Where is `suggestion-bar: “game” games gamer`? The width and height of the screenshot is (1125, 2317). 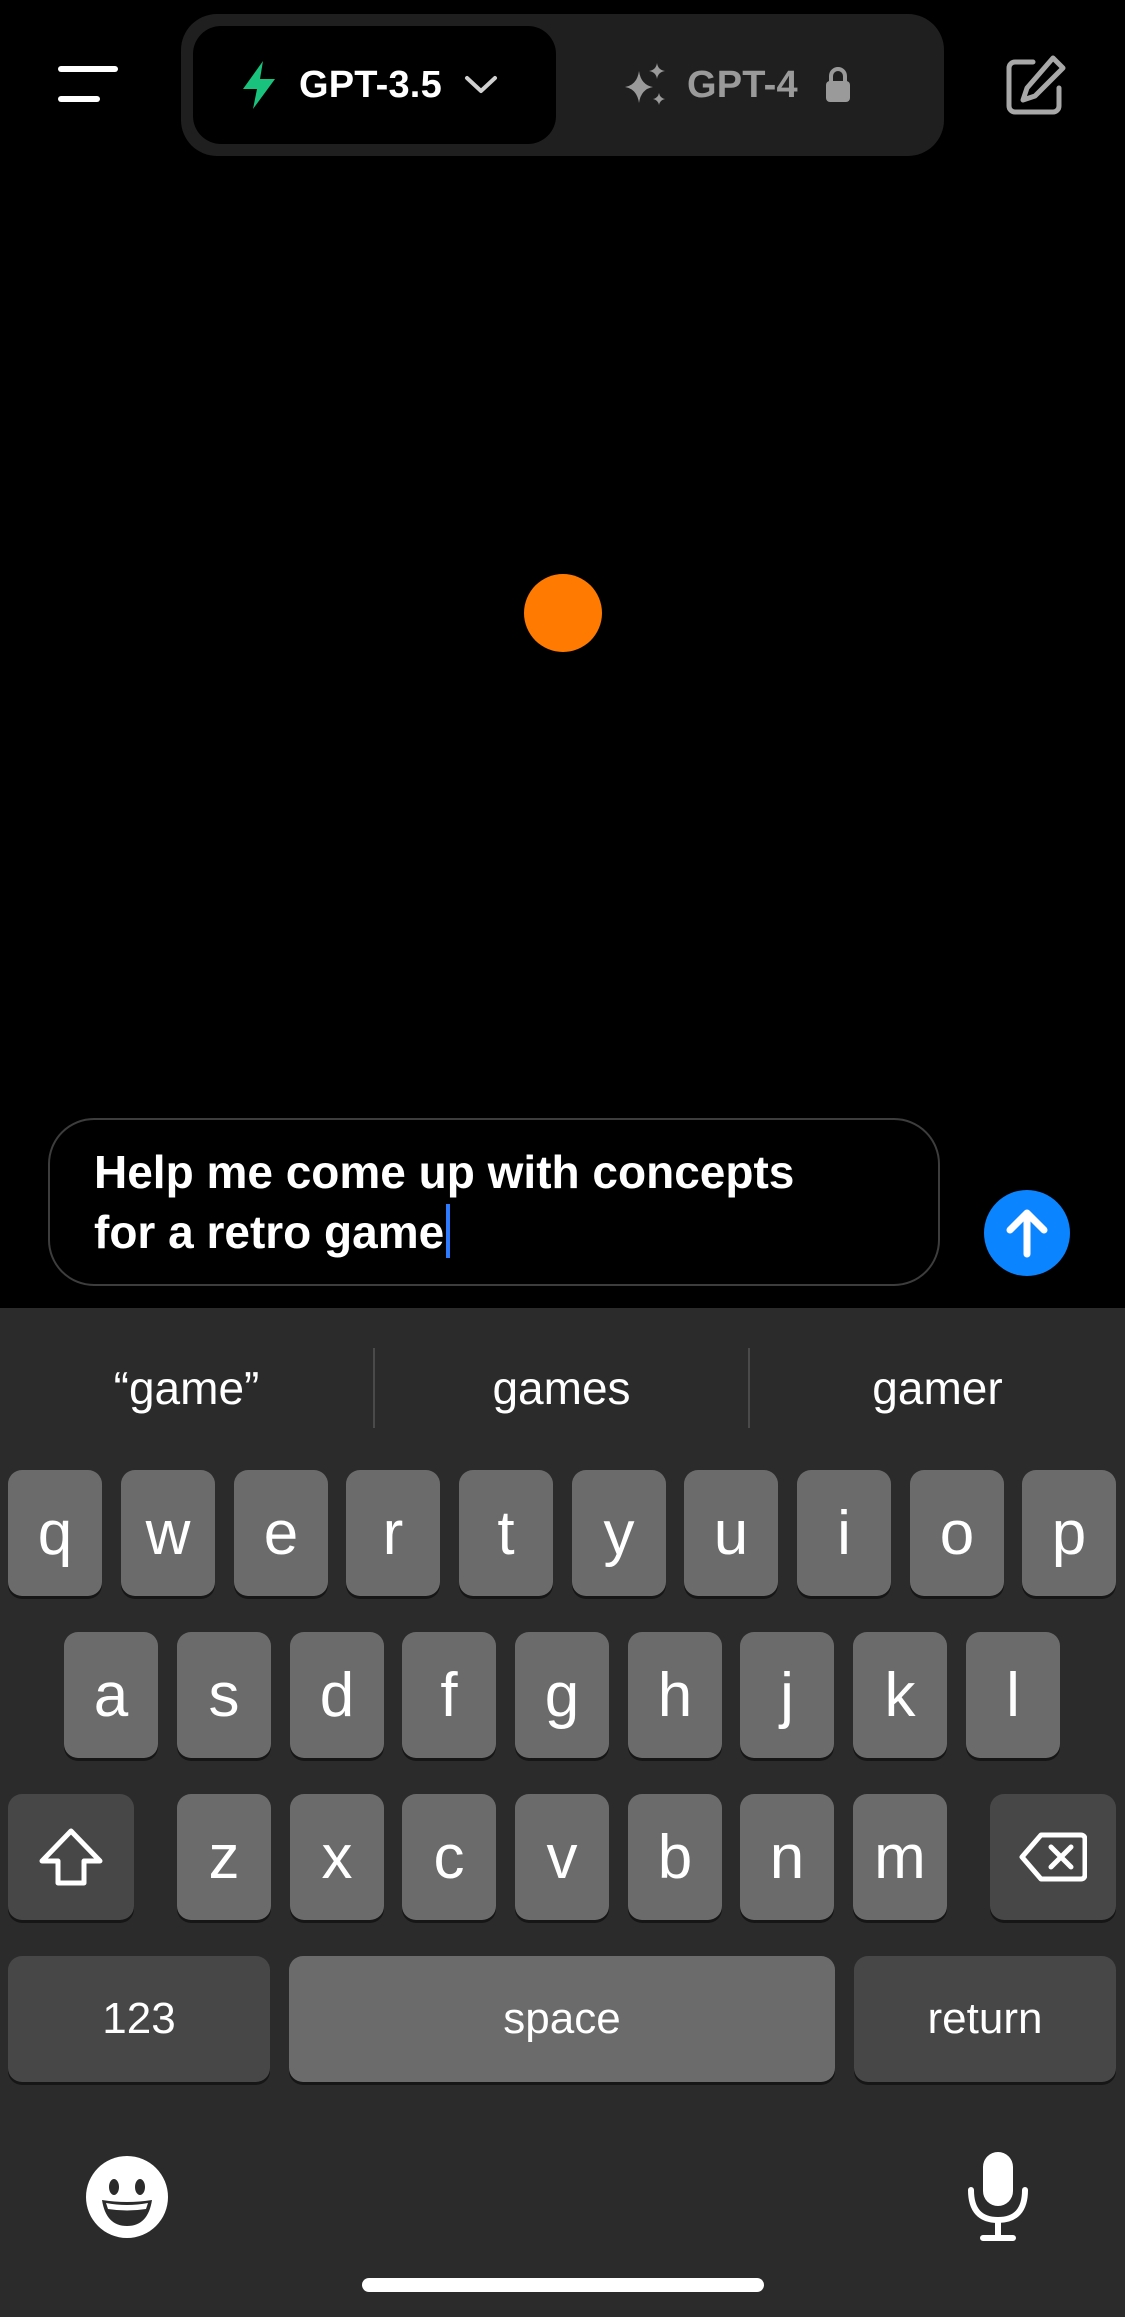
suggestion-bar: “game” games gamer is located at coordinates (562, 1388).